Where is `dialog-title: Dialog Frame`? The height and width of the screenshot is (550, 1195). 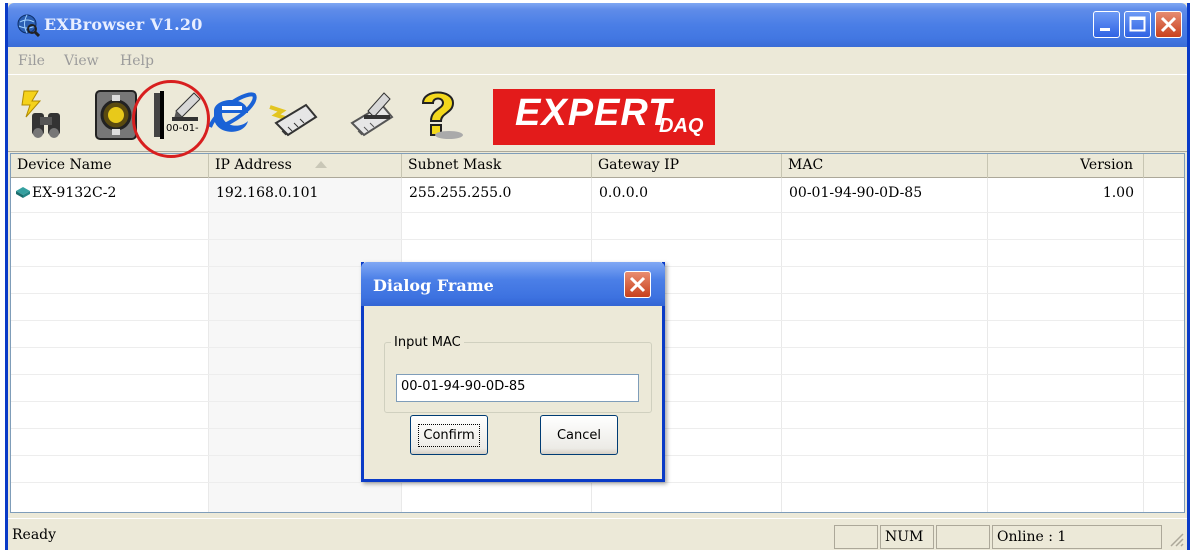 dialog-title: Dialog Frame is located at coordinates (433, 285).